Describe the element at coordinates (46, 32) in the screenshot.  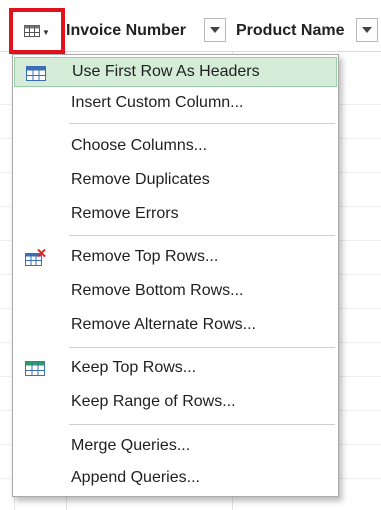
I see `chevron-down-icon: ▼` at that location.